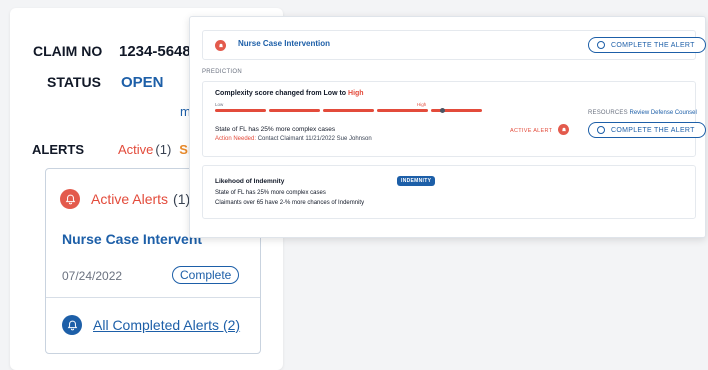 The image size is (708, 370). What do you see at coordinates (531, 131) in the screenshot?
I see `active-alert-label: ACTIVE ALERT` at bounding box center [531, 131].